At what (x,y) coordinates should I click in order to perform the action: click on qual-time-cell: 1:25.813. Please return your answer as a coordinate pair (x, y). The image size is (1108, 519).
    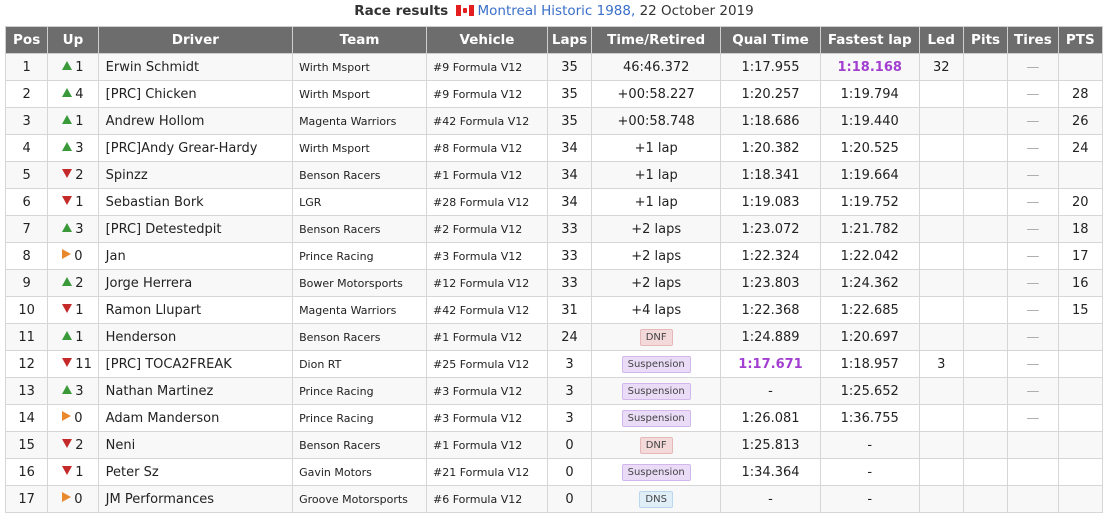
    Looking at the image, I should click on (770, 445).